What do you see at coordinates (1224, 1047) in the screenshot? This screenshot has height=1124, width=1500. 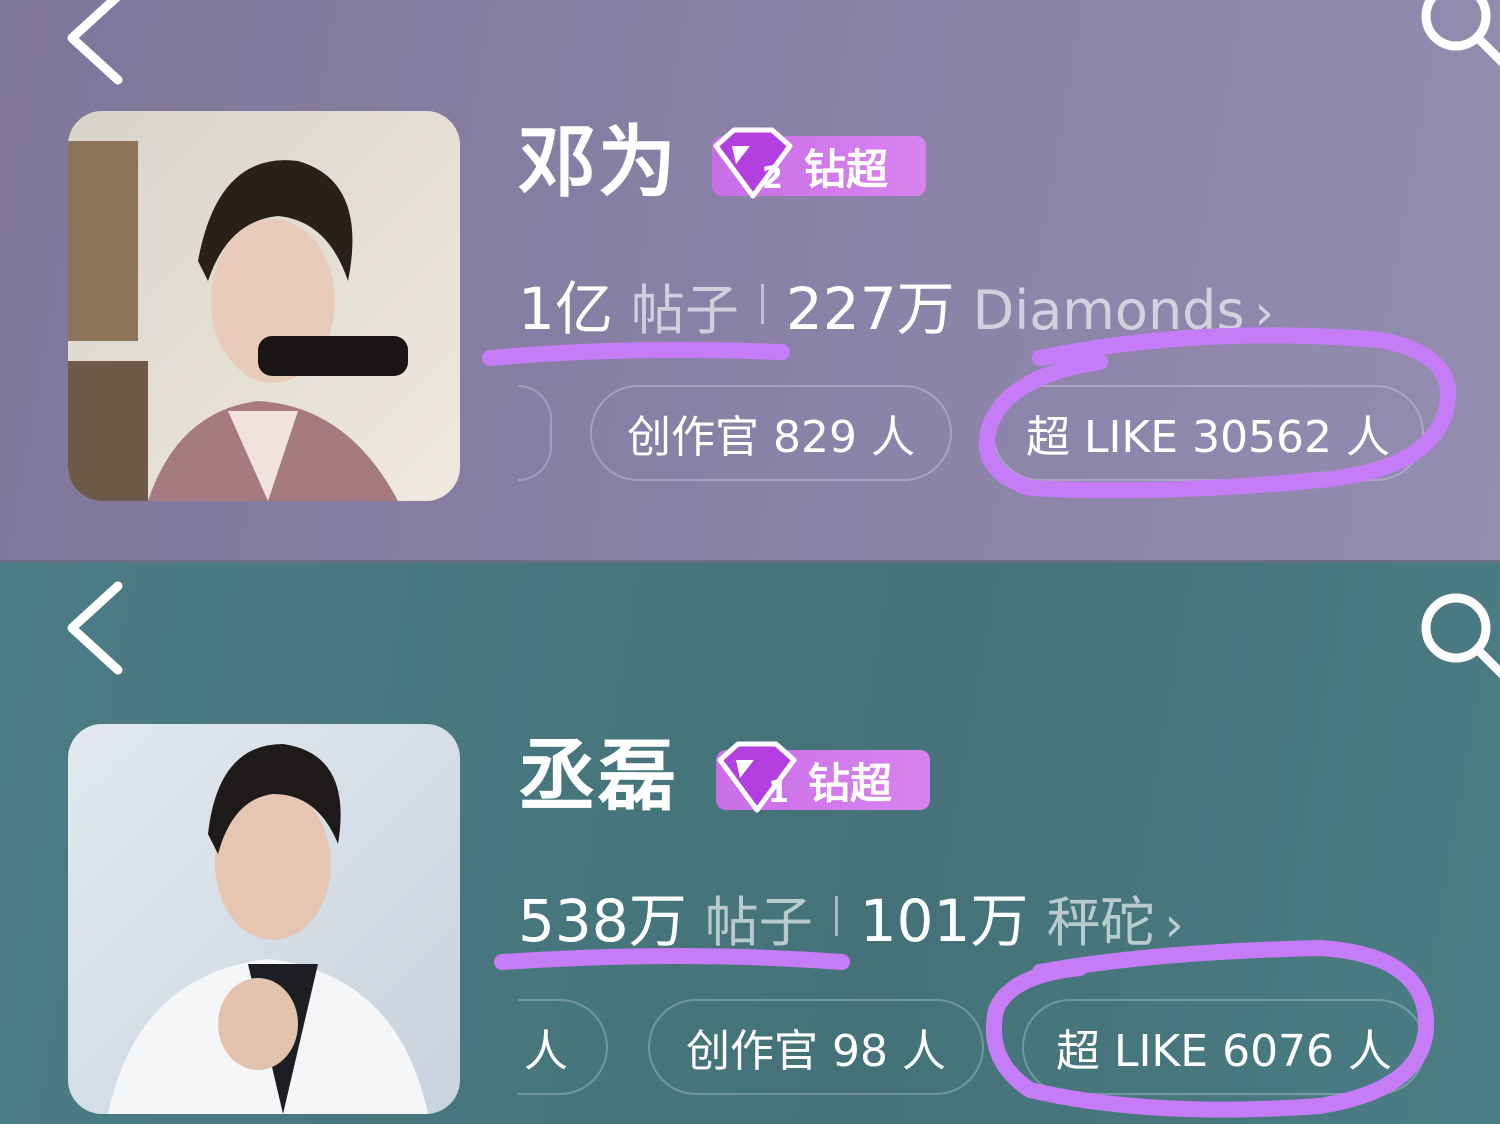 I see `super-like-chip: 超 LIKE 6076 人` at bounding box center [1224, 1047].